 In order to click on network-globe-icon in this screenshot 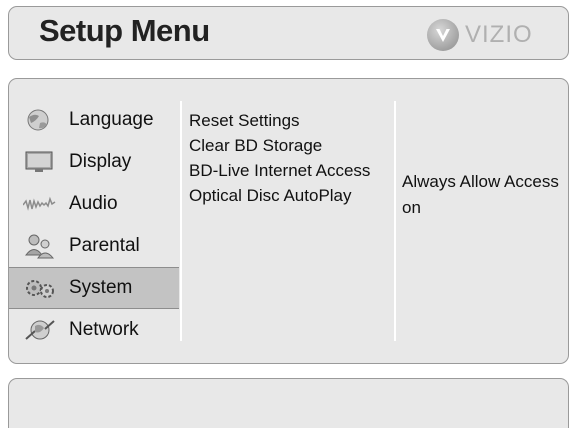, I will do `click(40, 330)`.